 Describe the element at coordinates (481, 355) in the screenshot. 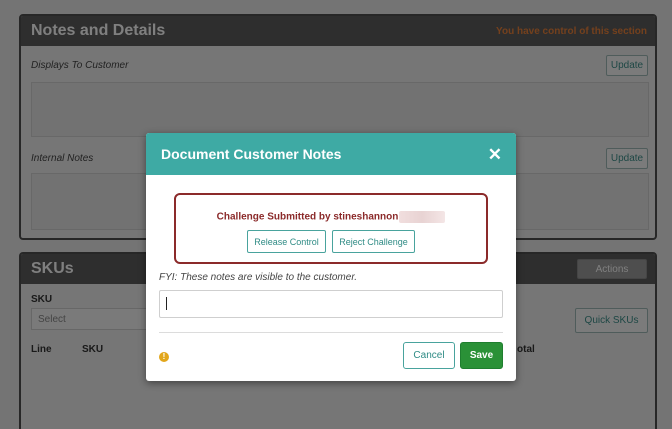

I see `save-button: Save` at that location.